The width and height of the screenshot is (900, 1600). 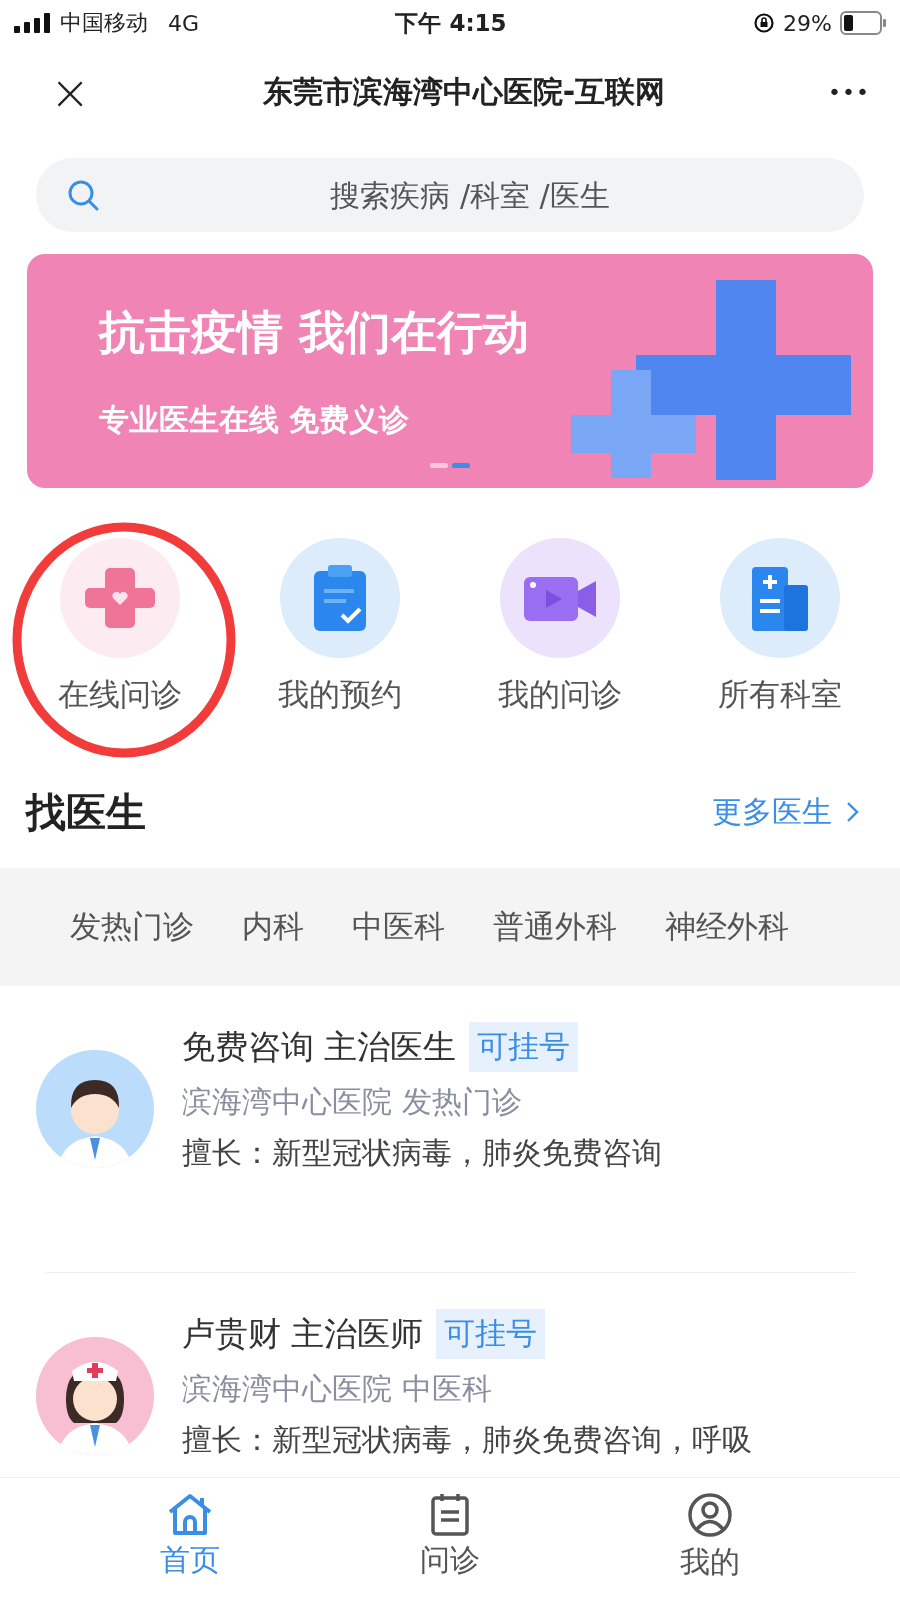 I want to click on doctor-name: 免费咨询 主治医生, so click(x=319, y=1046).